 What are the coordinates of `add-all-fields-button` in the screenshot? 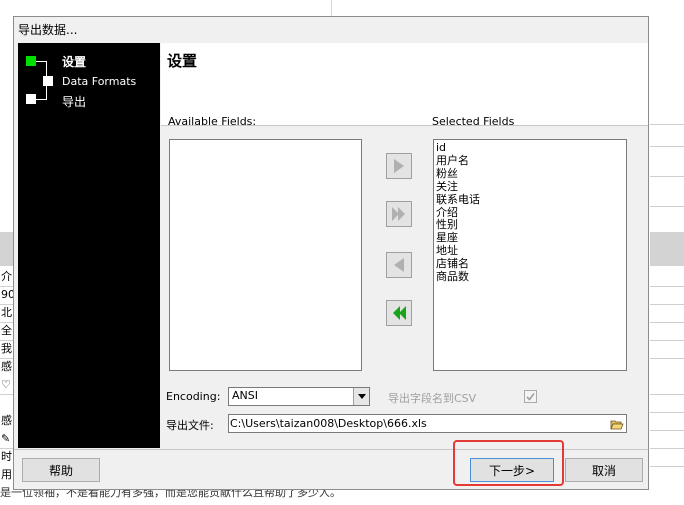 It's located at (399, 214).